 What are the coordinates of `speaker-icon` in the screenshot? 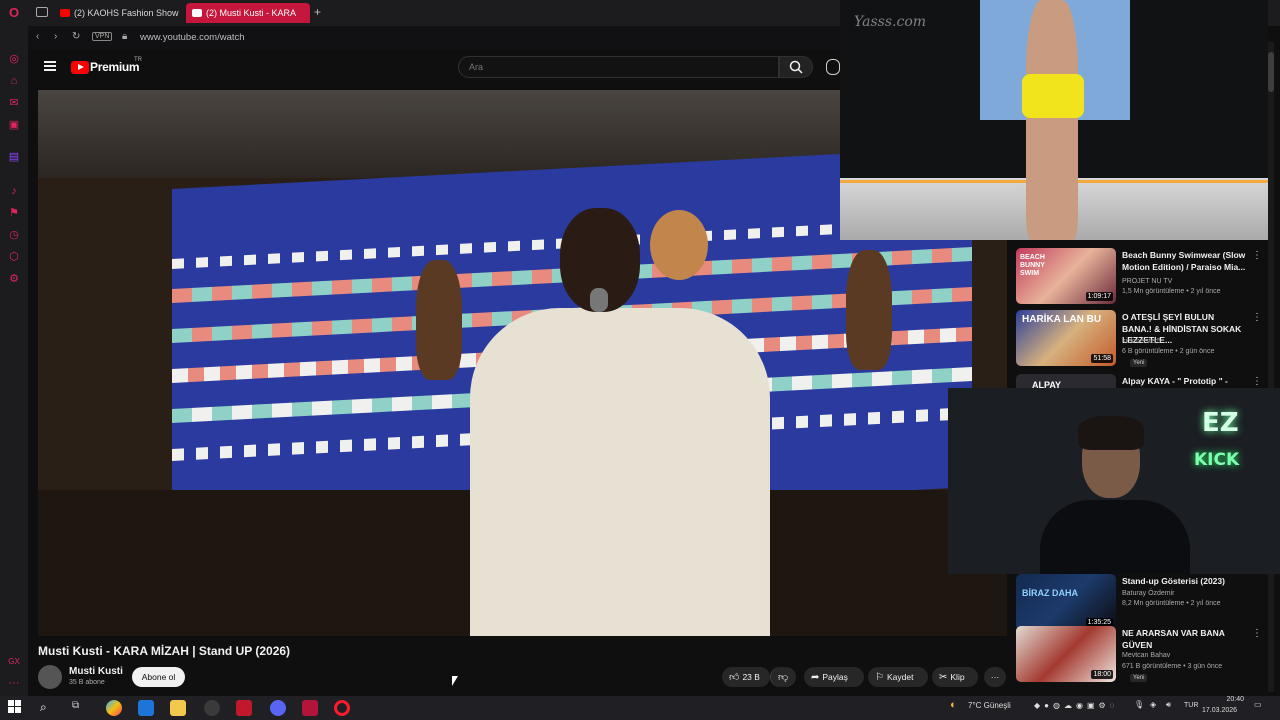 It's located at (197, 13).